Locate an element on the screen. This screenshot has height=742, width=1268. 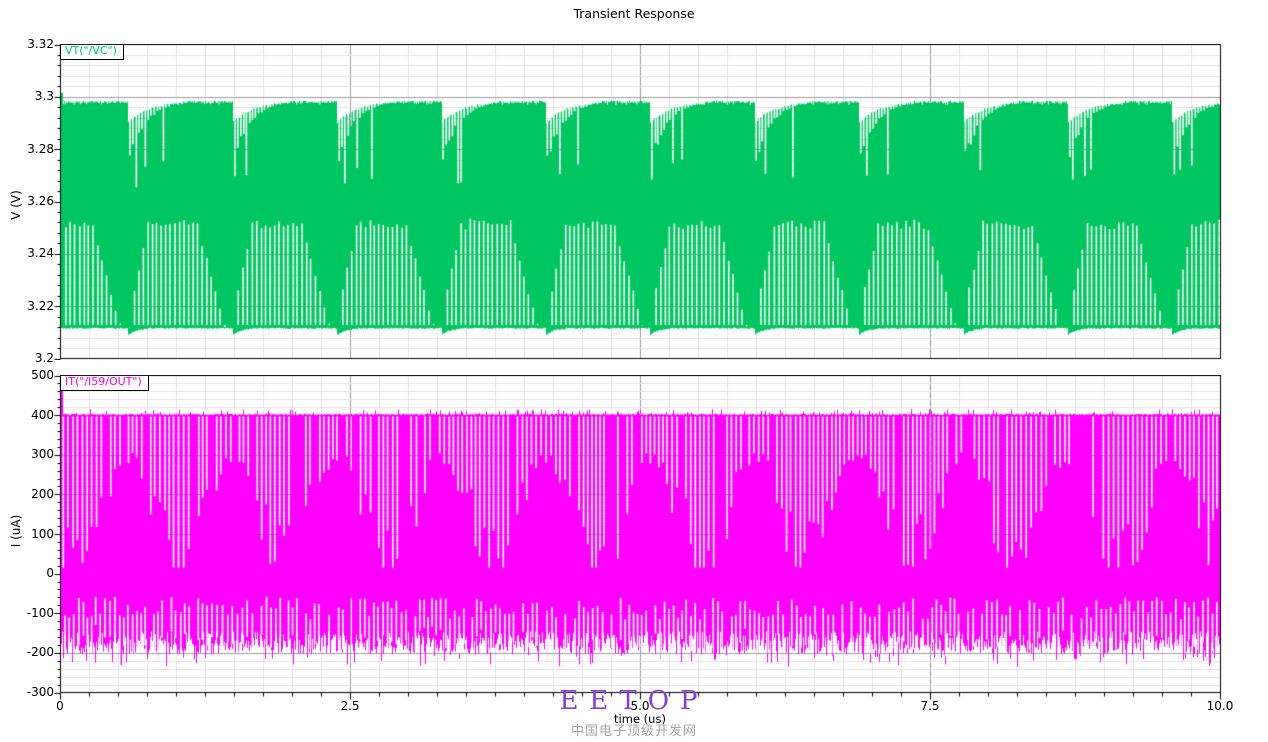
x-tick-label: 5.0 is located at coordinates (640, 706).